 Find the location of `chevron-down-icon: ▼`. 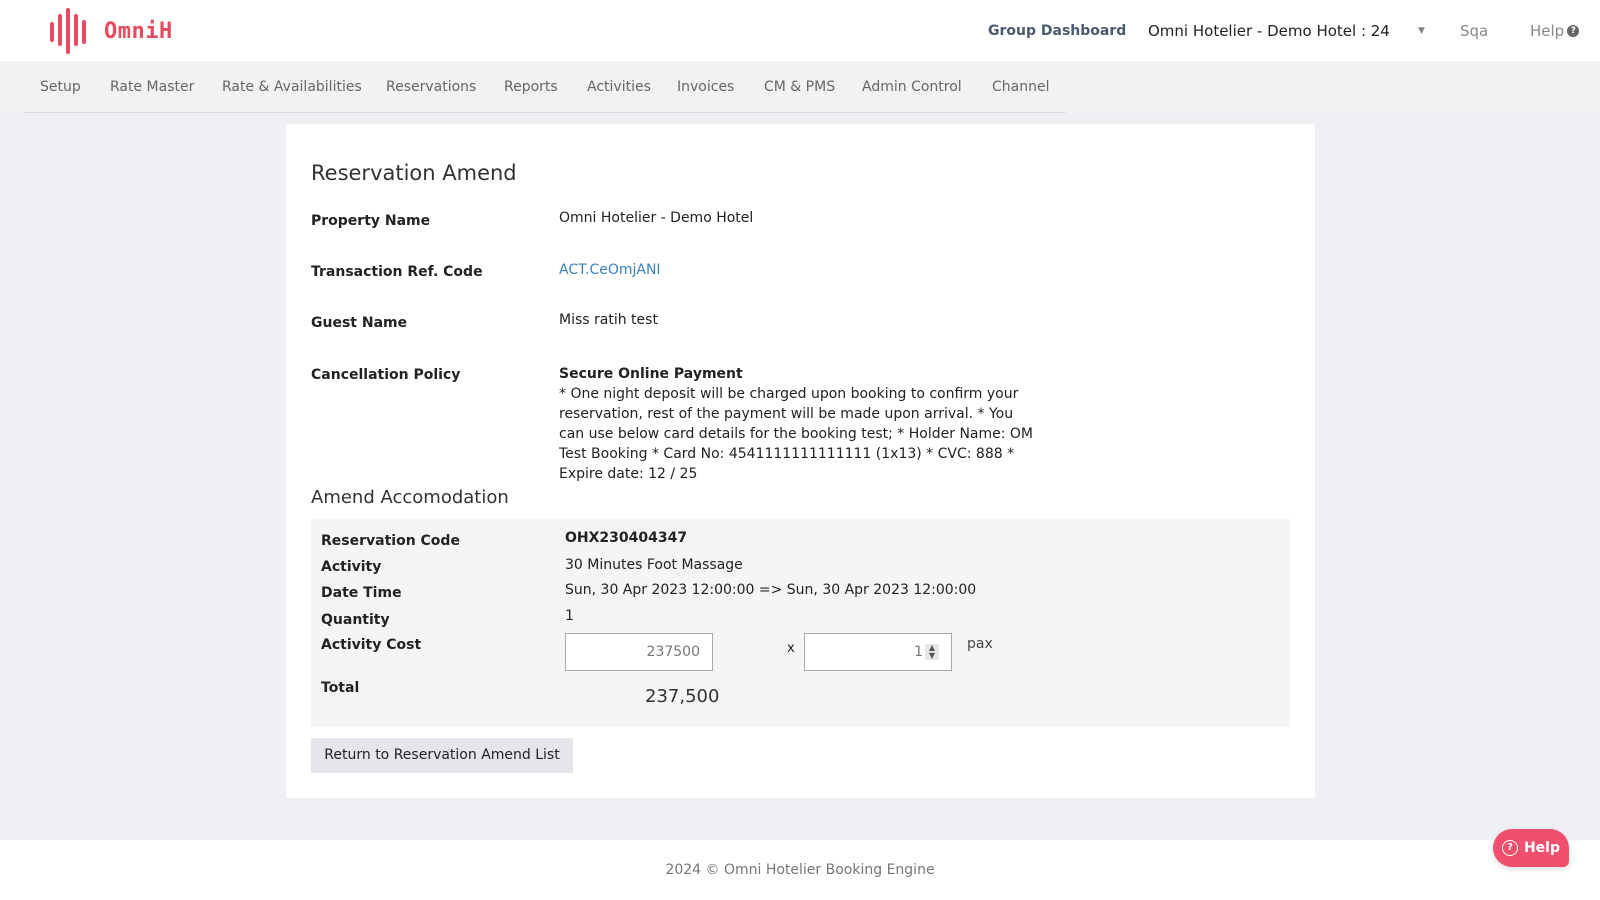

chevron-down-icon: ▼ is located at coordinates (1421, 30).